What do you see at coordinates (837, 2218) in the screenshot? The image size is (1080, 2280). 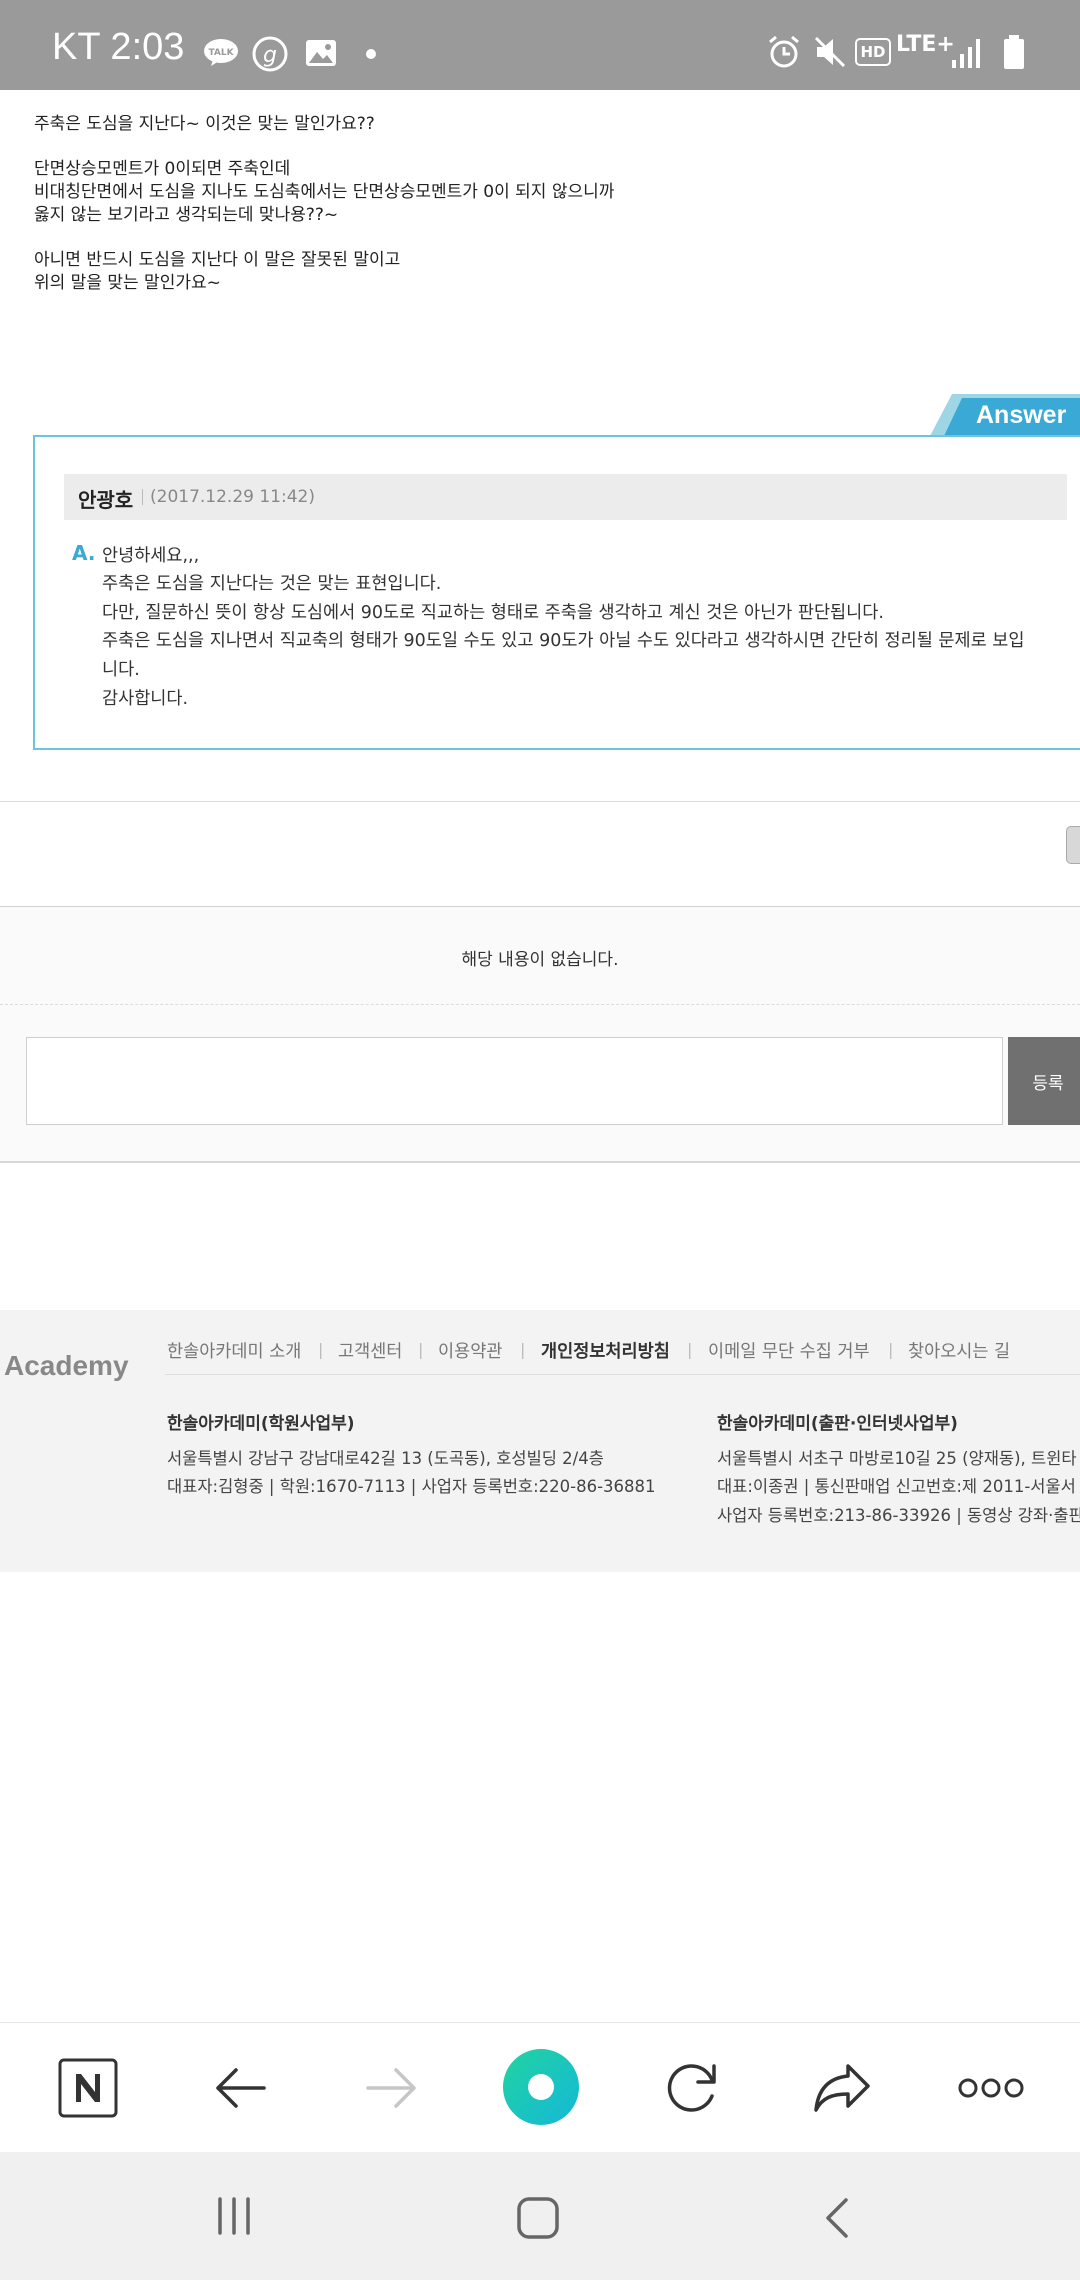 I see `back-icon` at bounding box center [837, 2218].